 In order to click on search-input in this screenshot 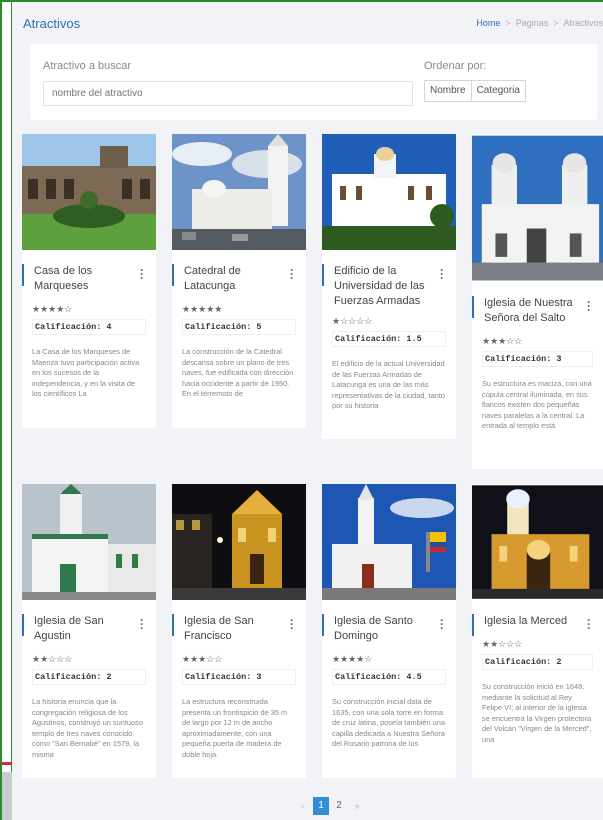, I will do `click(228, 93)`.